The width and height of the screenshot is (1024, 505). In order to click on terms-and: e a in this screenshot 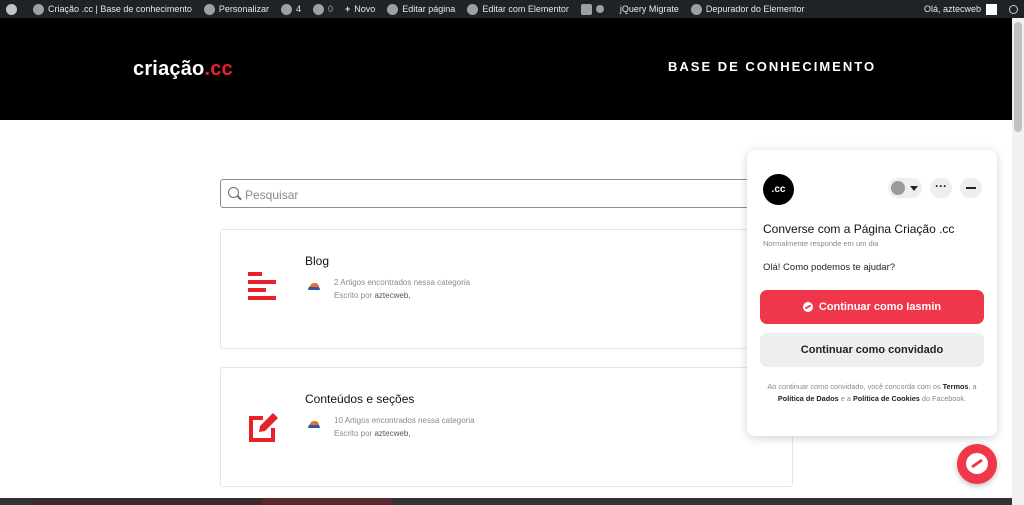, I will do `click(845, 398)`.